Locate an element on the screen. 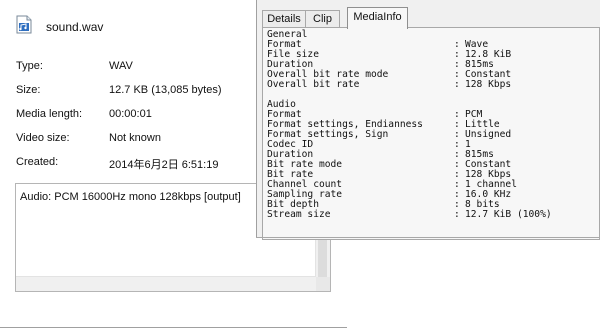 This screenshot has width=600, height=334. scrollbar-corner is located at coordinates (323, 284).